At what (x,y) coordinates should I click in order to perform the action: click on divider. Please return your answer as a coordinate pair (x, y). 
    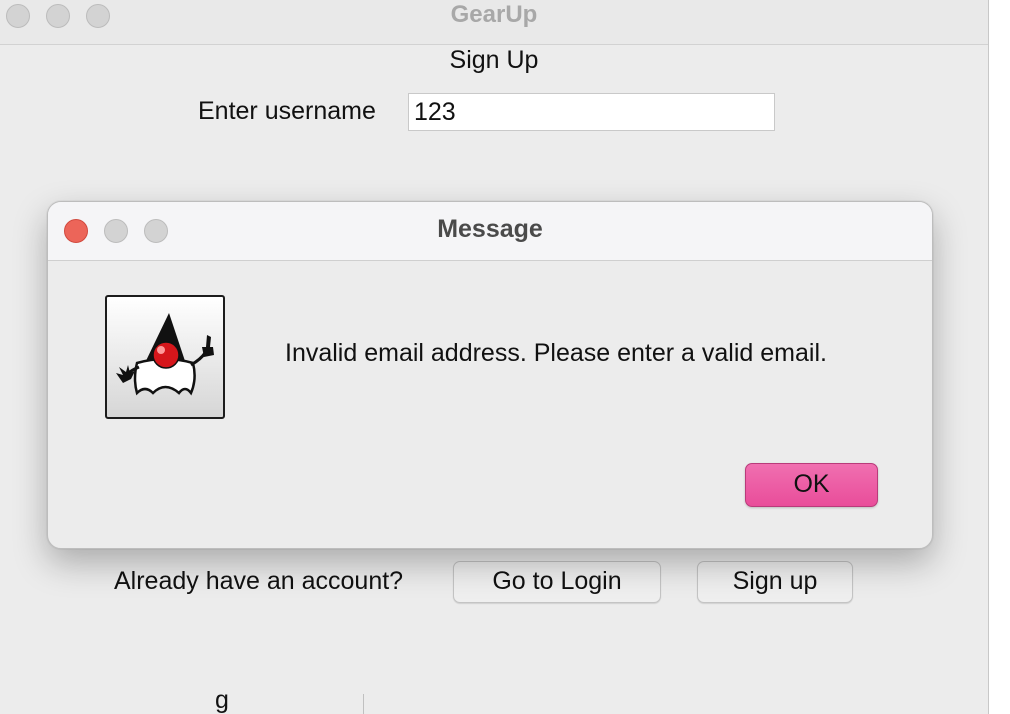
    Looking at the image, I should click on (363, 704).